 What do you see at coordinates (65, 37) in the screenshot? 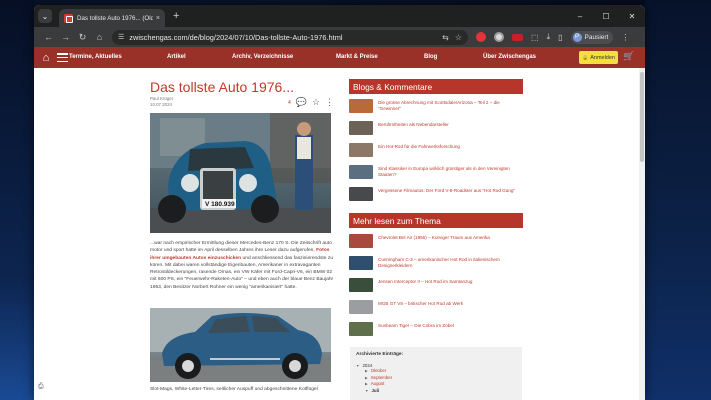
I see `forward-arrow-icon: →` at bounding box center [65, 37].